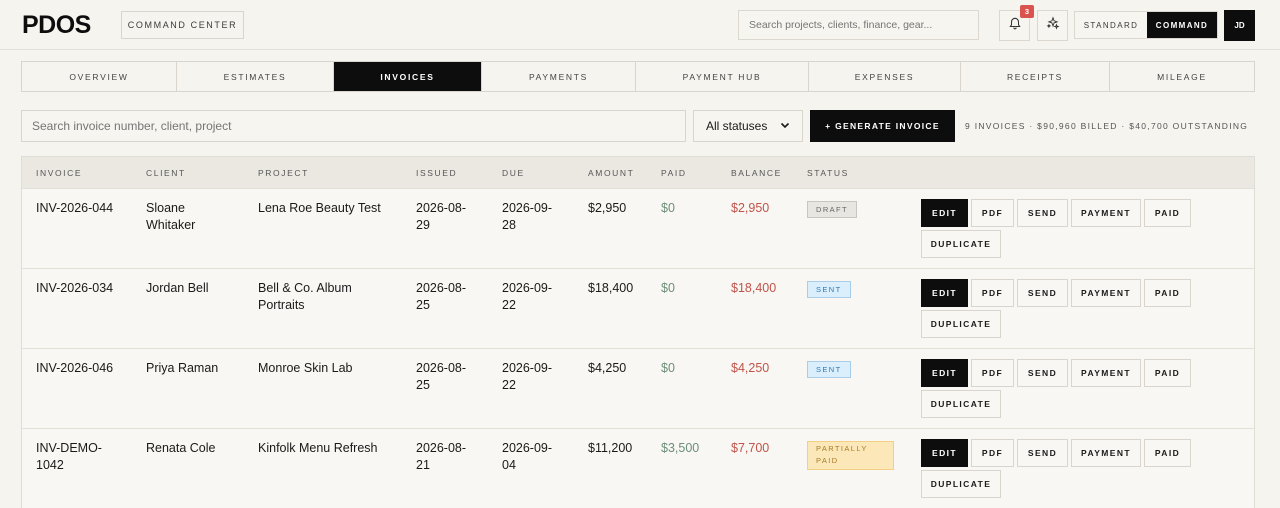 Image resolution: width=1280 pixels, height=508 pixels. I want to click on tab-receipts: RECEIPTS, so click(1035, 76).